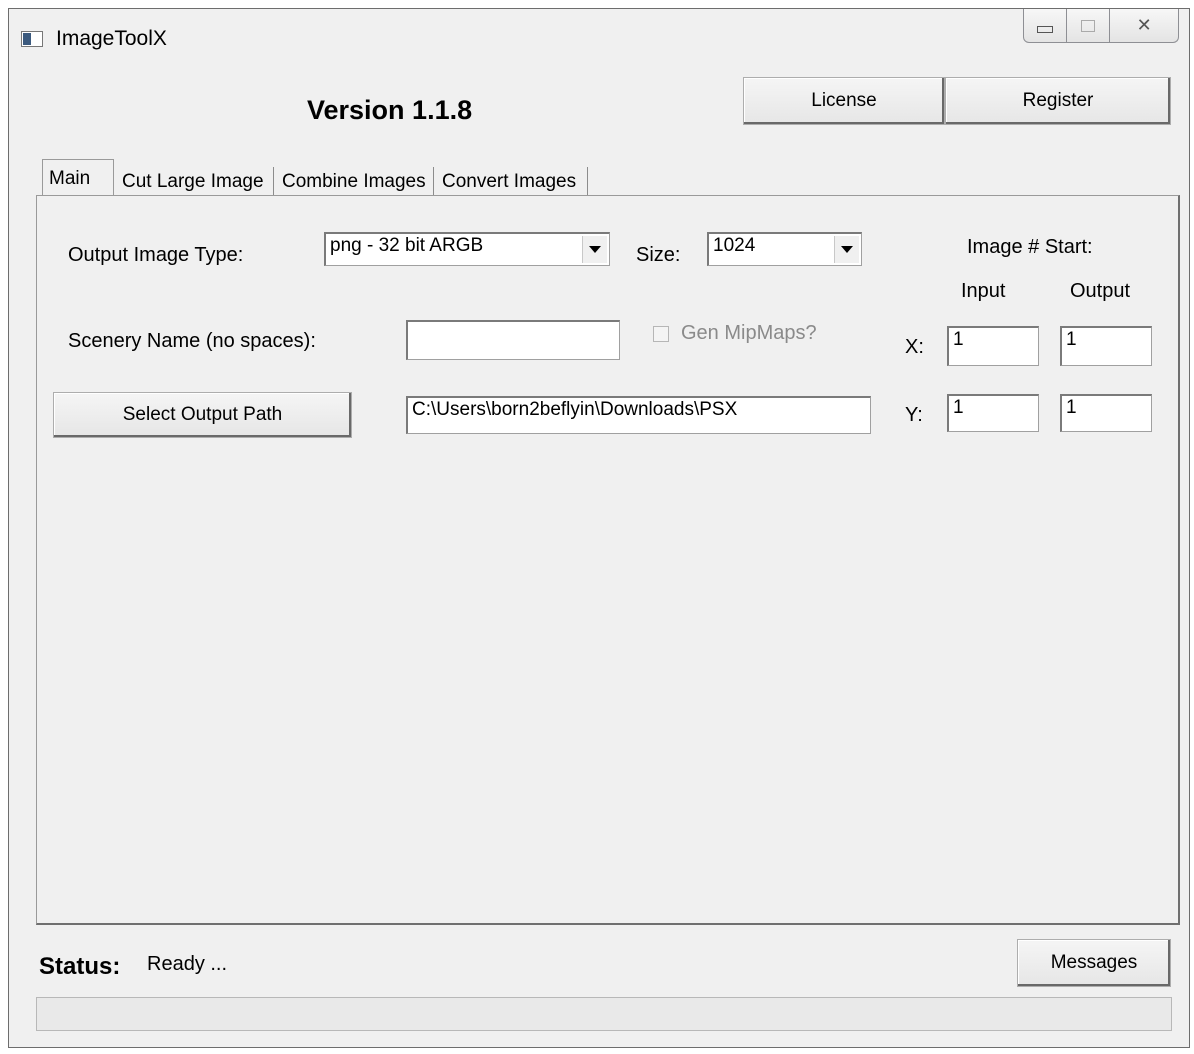 The height and width of the screenshot is (1054, 1194). What do you see at coordinates (156, 255) in the screenshot?
I see `output-type-label: Output Image Type:` at bounding box center [156, 255].